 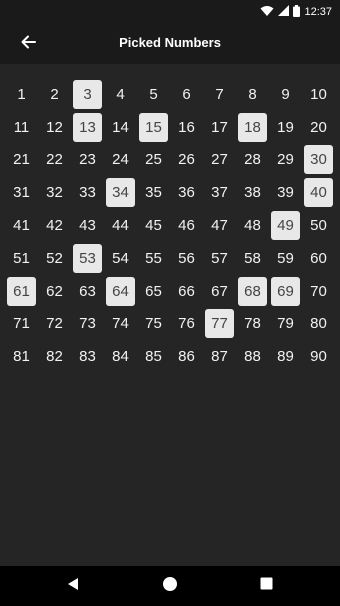 I want to click on number-label: 64, so click(x=120, y=291).